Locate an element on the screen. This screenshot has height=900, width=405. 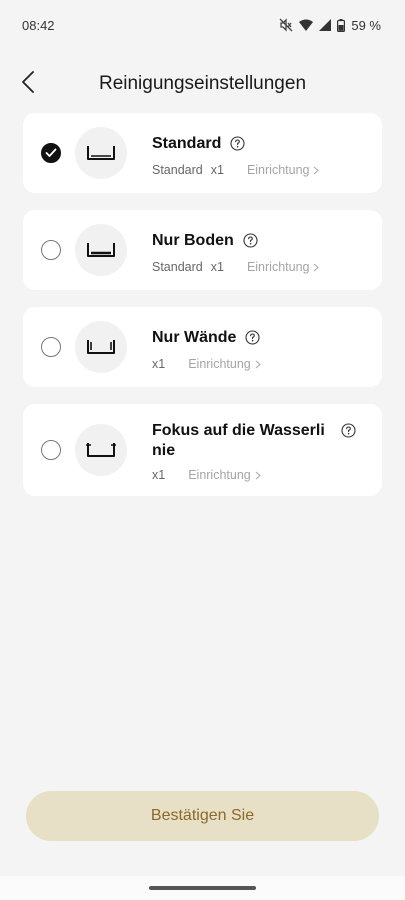
mode-card-waterline: Fokus auf die Wasserlinie x1 Einrichtung is located at coordinates (202, 450).